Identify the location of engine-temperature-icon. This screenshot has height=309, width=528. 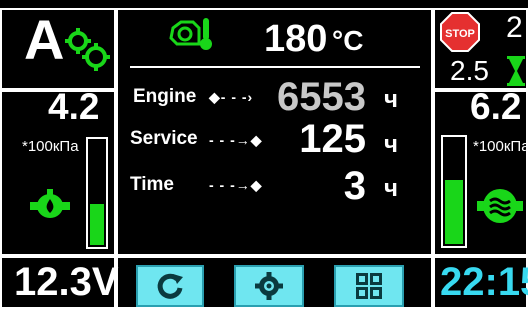
(190, 34).